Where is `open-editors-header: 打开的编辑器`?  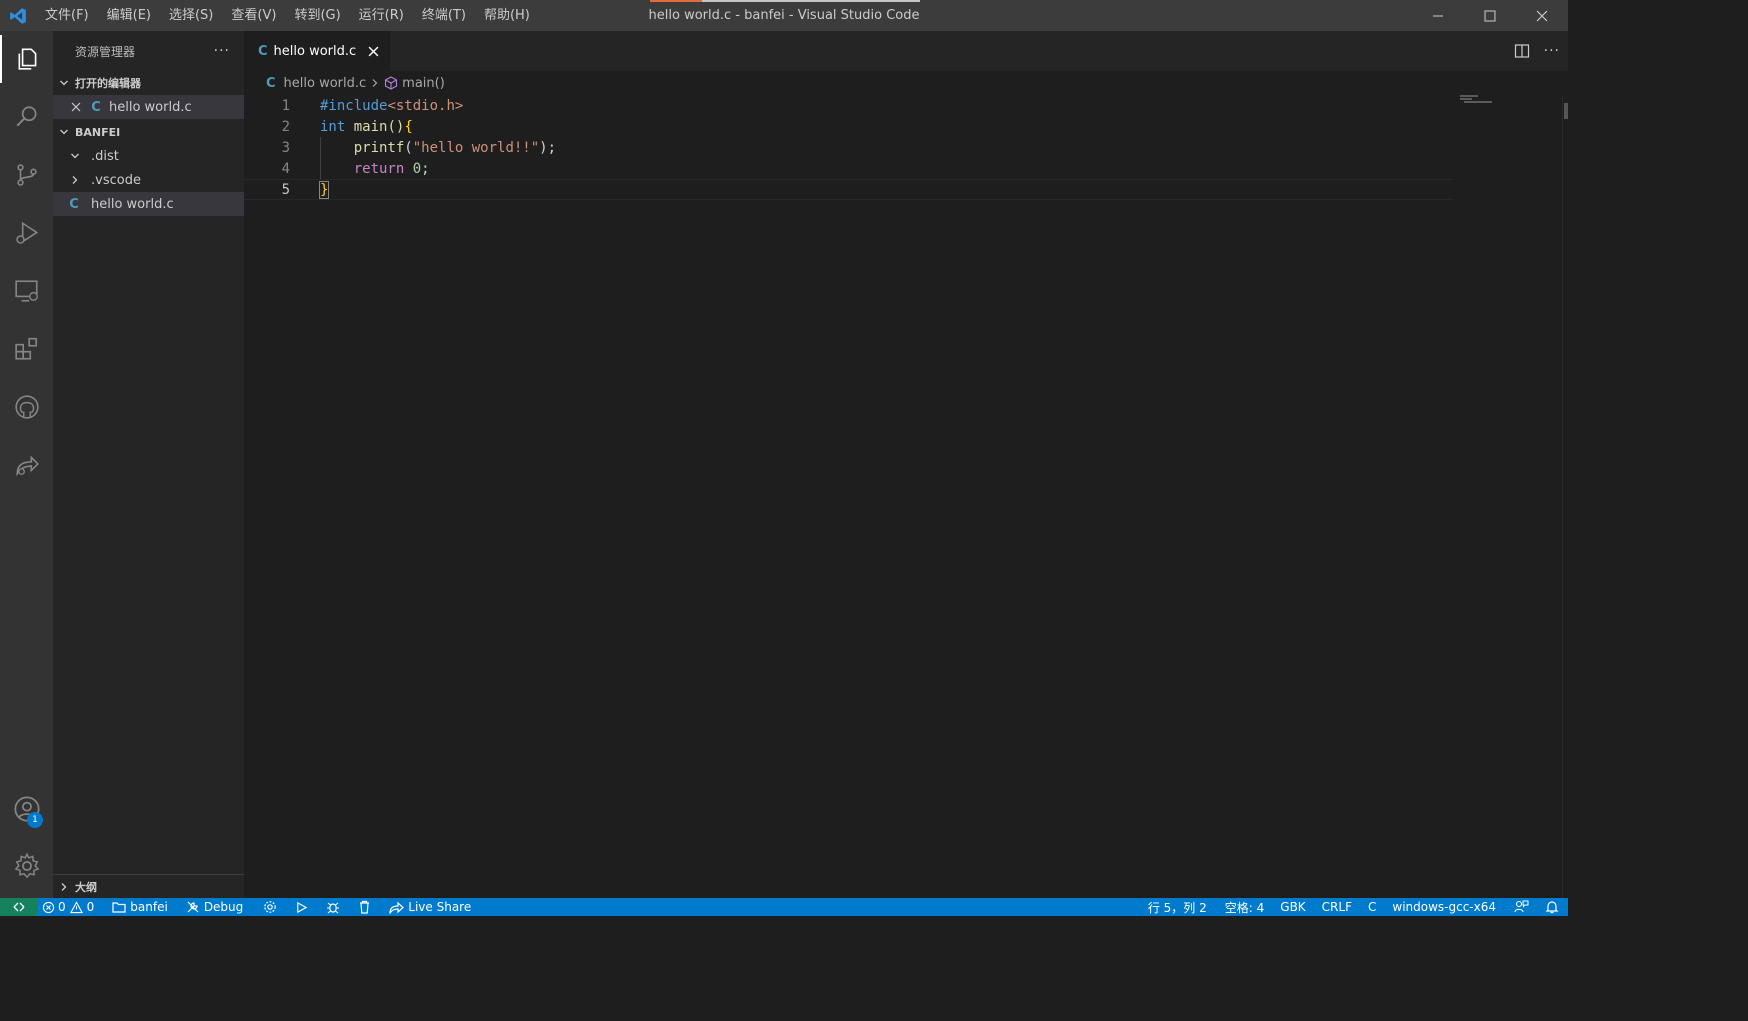 open-editors-header: 打开的编辑器 is located at coordinates (148, 83).